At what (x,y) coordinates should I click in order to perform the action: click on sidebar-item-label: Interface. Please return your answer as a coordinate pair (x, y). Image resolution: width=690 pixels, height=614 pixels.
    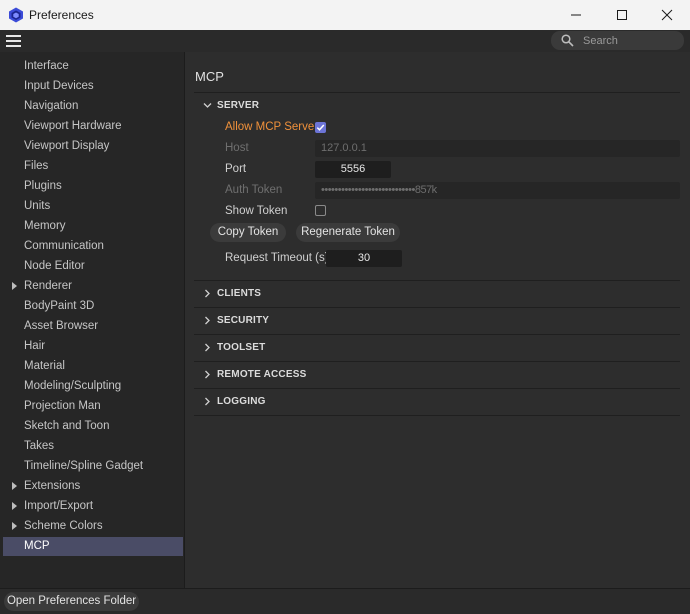
    Looking at the image, I should click on (46, 66).